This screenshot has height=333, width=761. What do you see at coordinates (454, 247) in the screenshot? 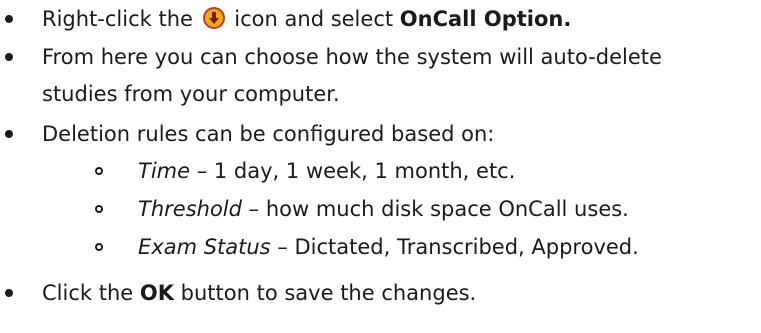
I see `subitem-exam-status-text: – Dictated, Transcribed, Approved.` at bounding box center [454, 247].